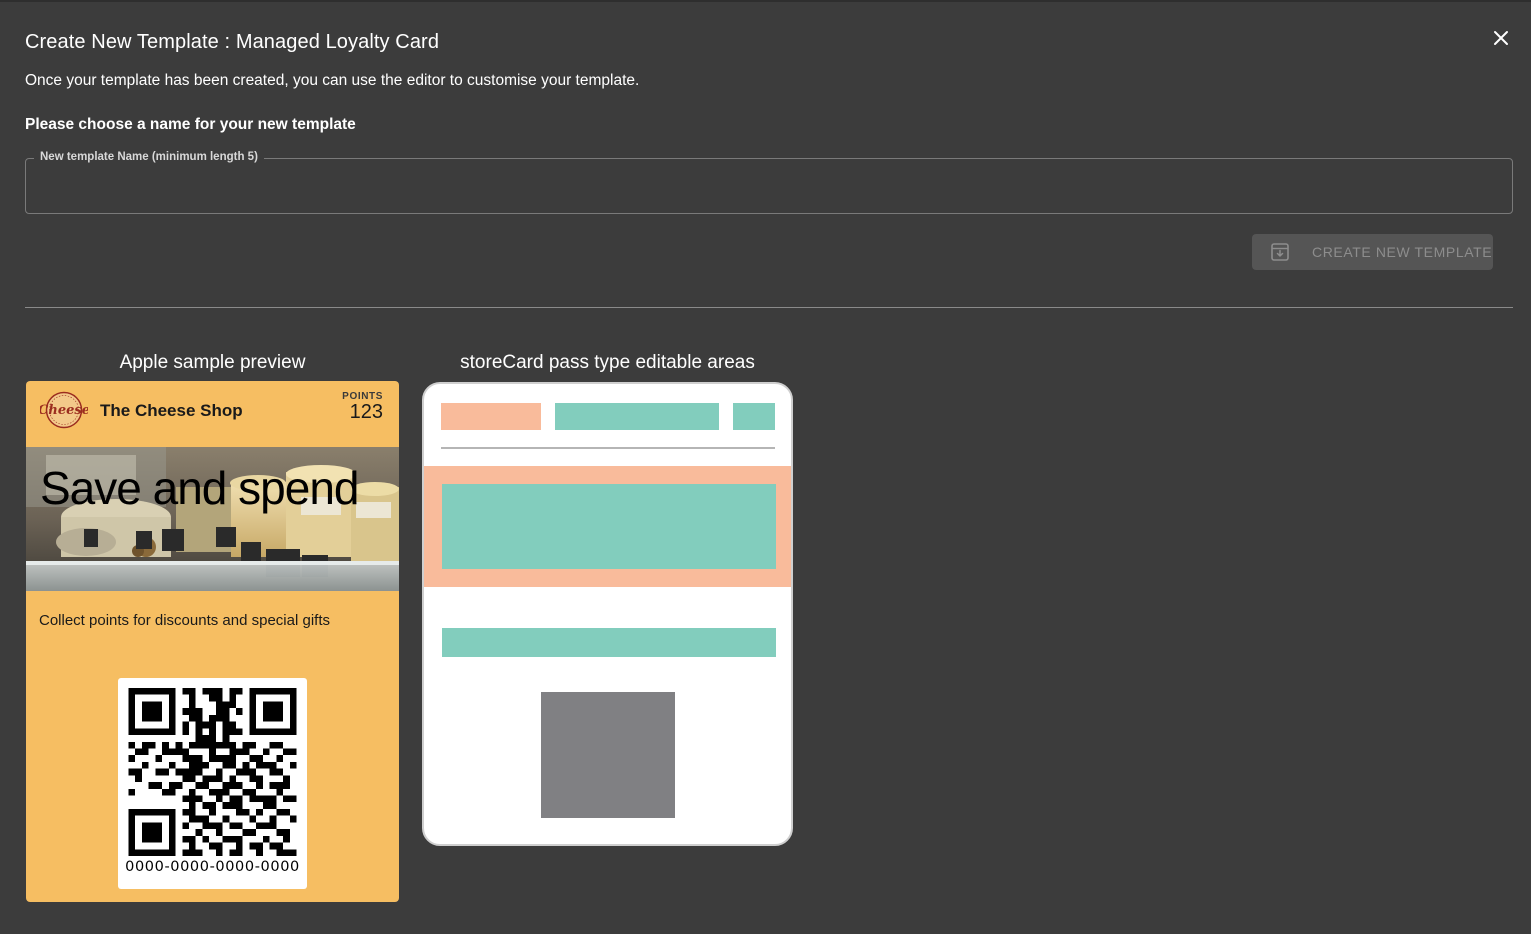 This screenshot has height=934, width=1531. I want to click on strip-text: Save and spend, so click(199, 488).